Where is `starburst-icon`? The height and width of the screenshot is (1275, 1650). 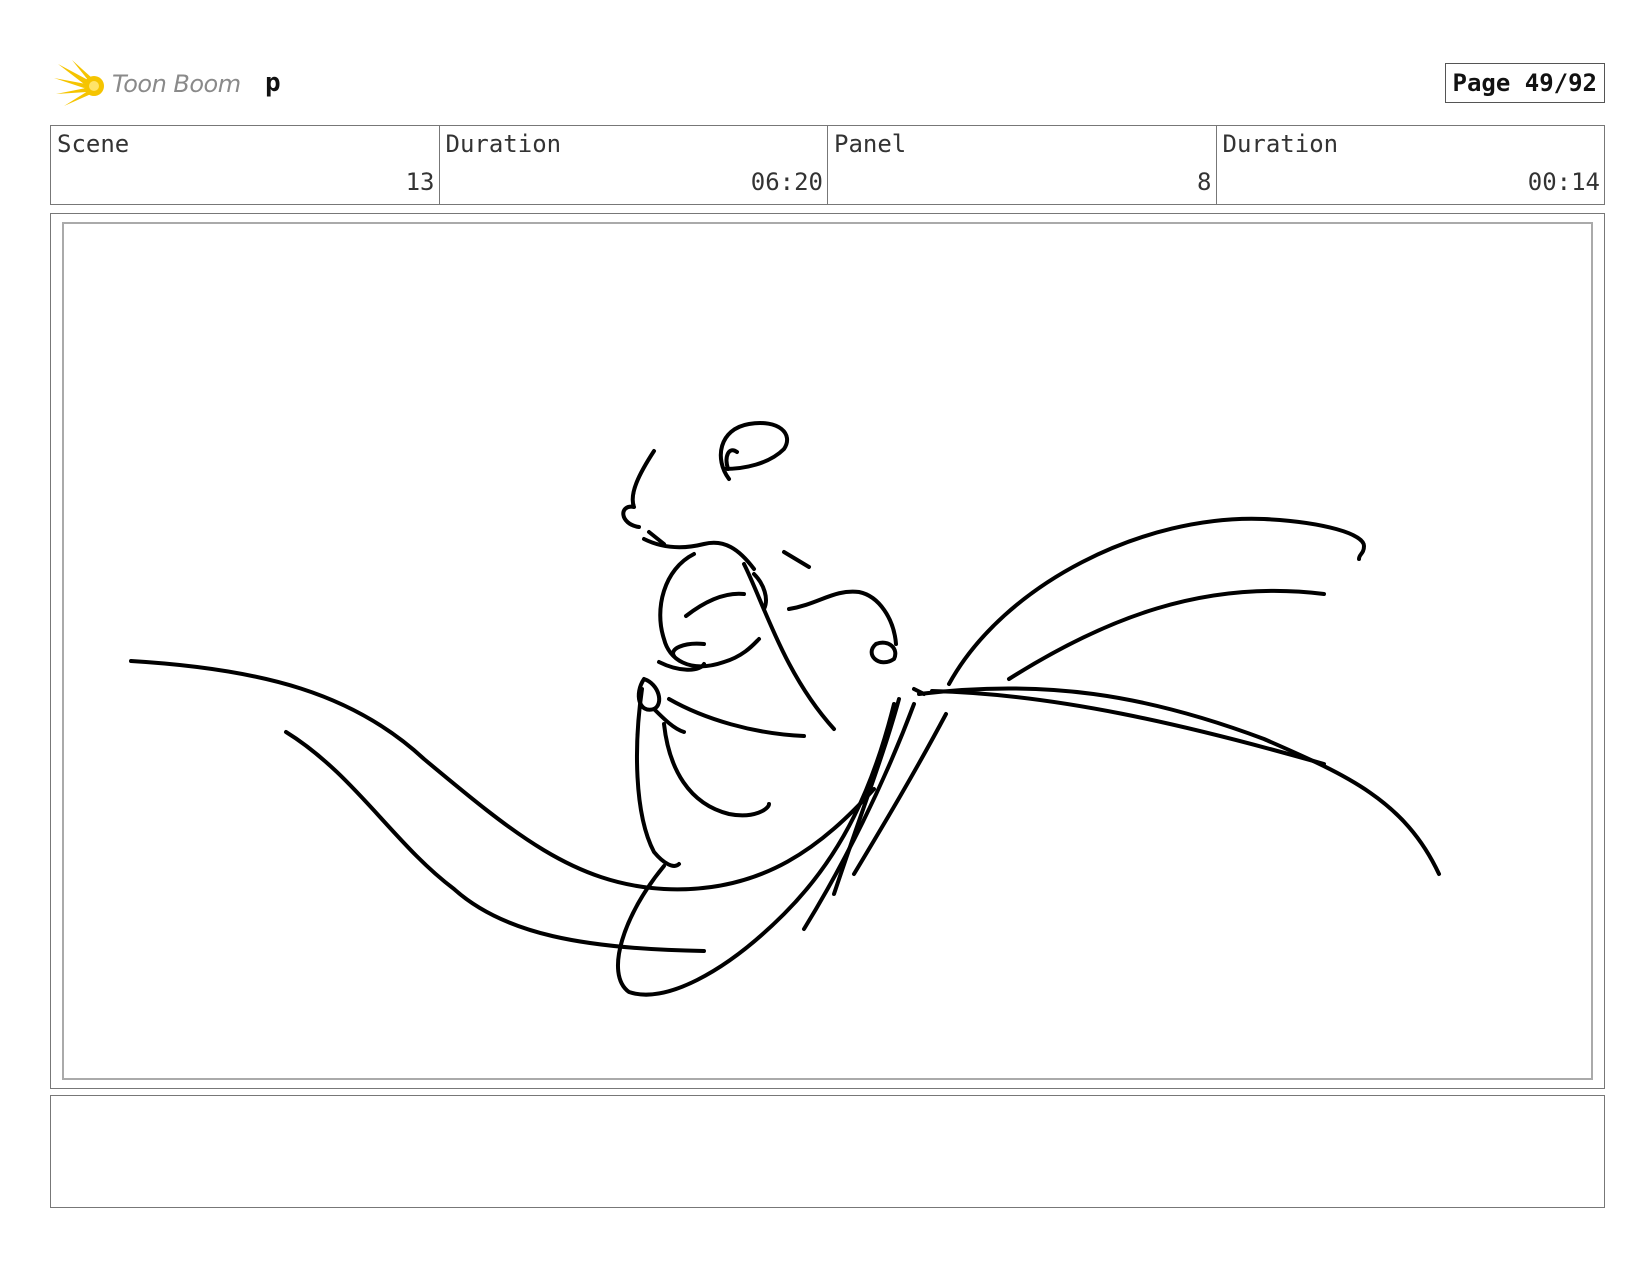
starburst-icon is located at coordinates (79, 83).